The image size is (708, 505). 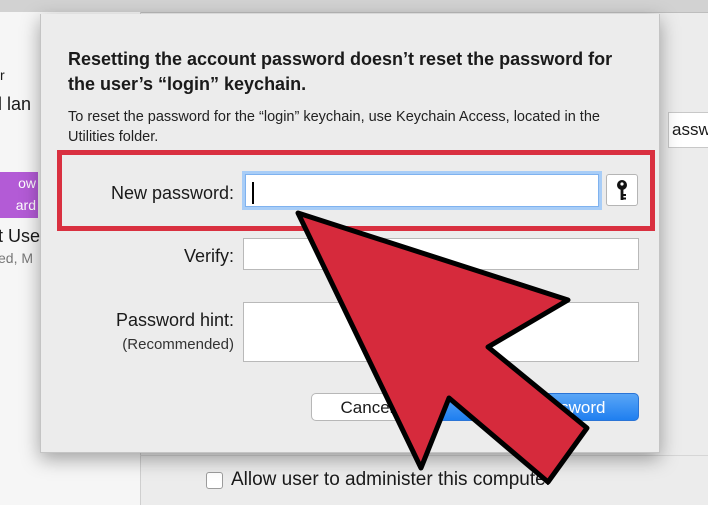 What do you see at coordinates (178, 344) in the screenshot?
I see `password-hint-sublabel: (Recommended)` at bounding box center [178, 344].